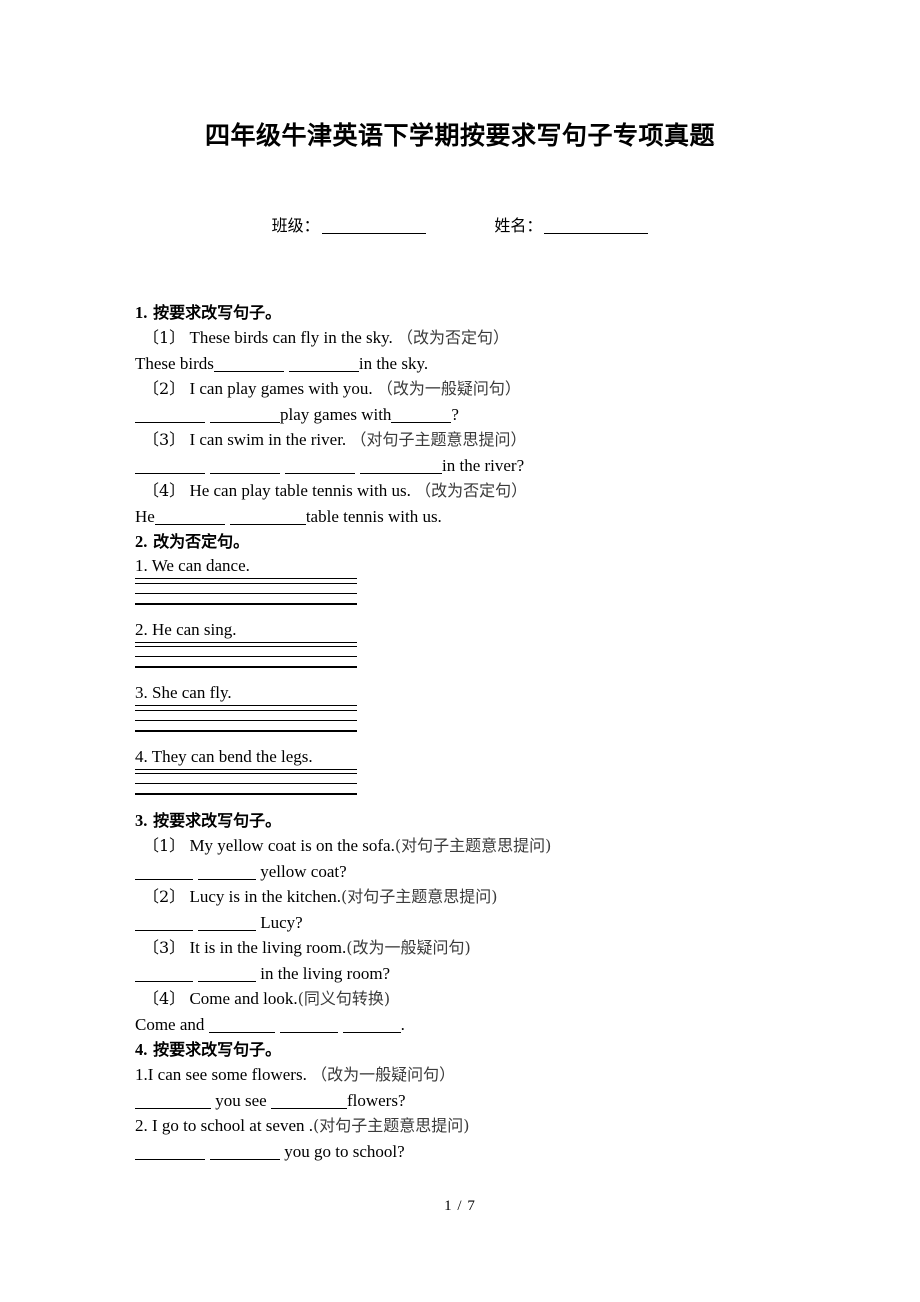 This screenshot has width=920, height=1302. I want to click on item-sentence: I can play games with you., so click(281, 388).